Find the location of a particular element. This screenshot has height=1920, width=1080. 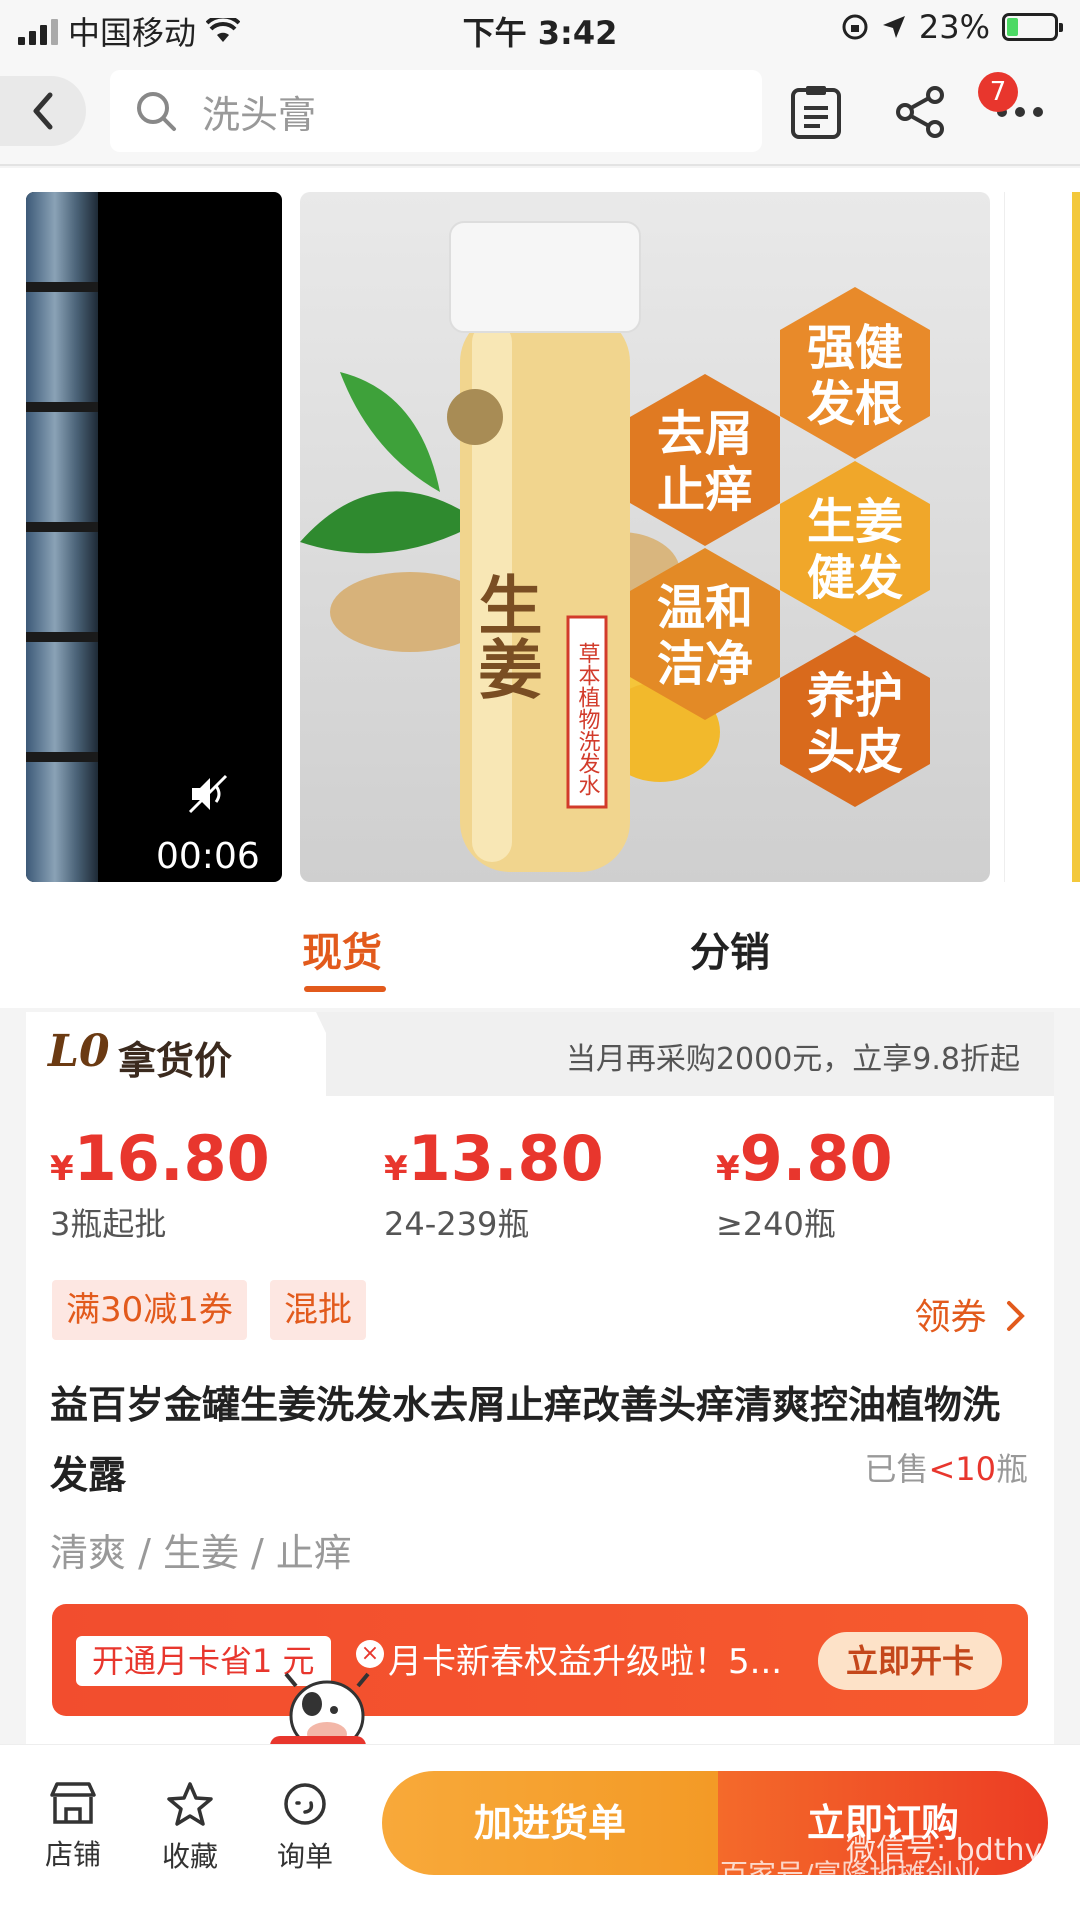

status-bar: 中国移动 下午 3:42 23% is located at coordinates (540, 28).